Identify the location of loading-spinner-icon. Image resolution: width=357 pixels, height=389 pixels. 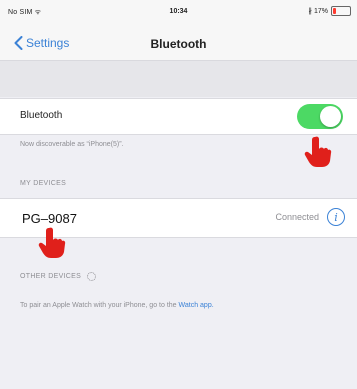
(92, 276).